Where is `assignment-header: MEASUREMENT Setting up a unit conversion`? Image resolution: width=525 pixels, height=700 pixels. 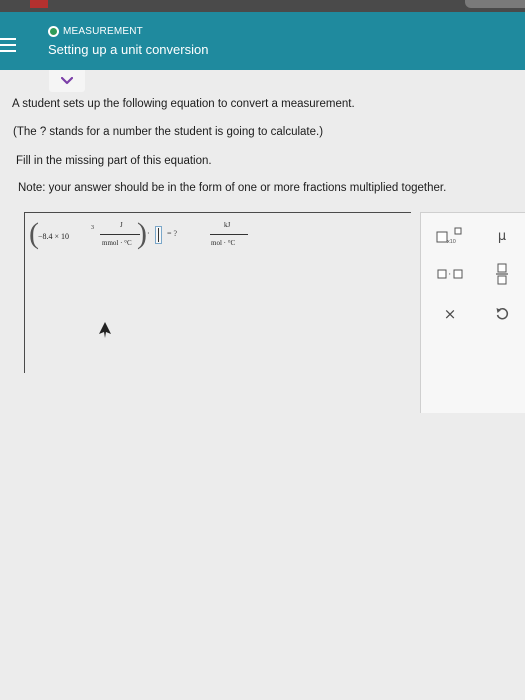 assignment-header: MEASUREMENT Setting up a unit conversion is located at coordinates (262, 41).